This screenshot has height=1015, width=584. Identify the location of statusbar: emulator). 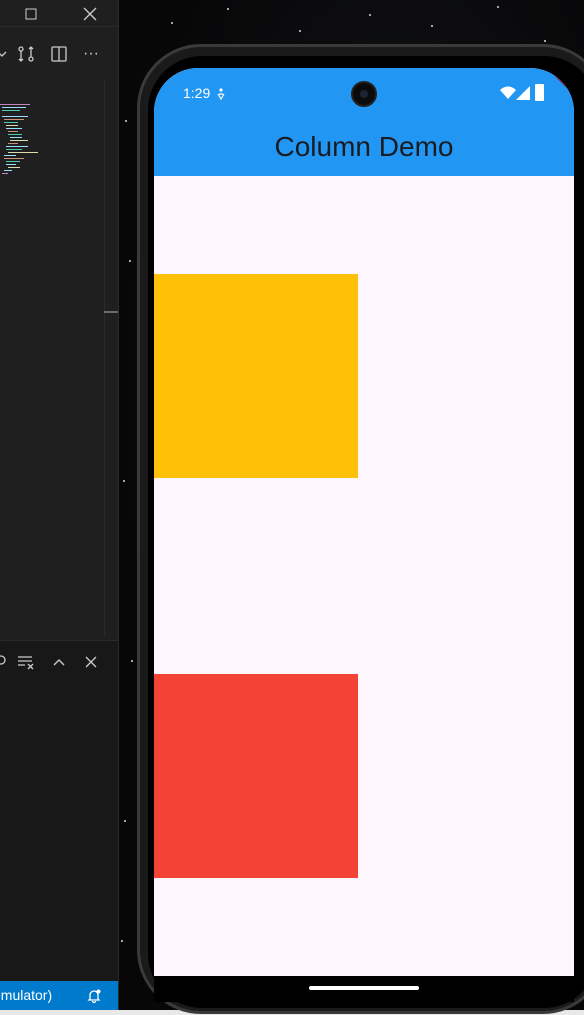
(59, 995).